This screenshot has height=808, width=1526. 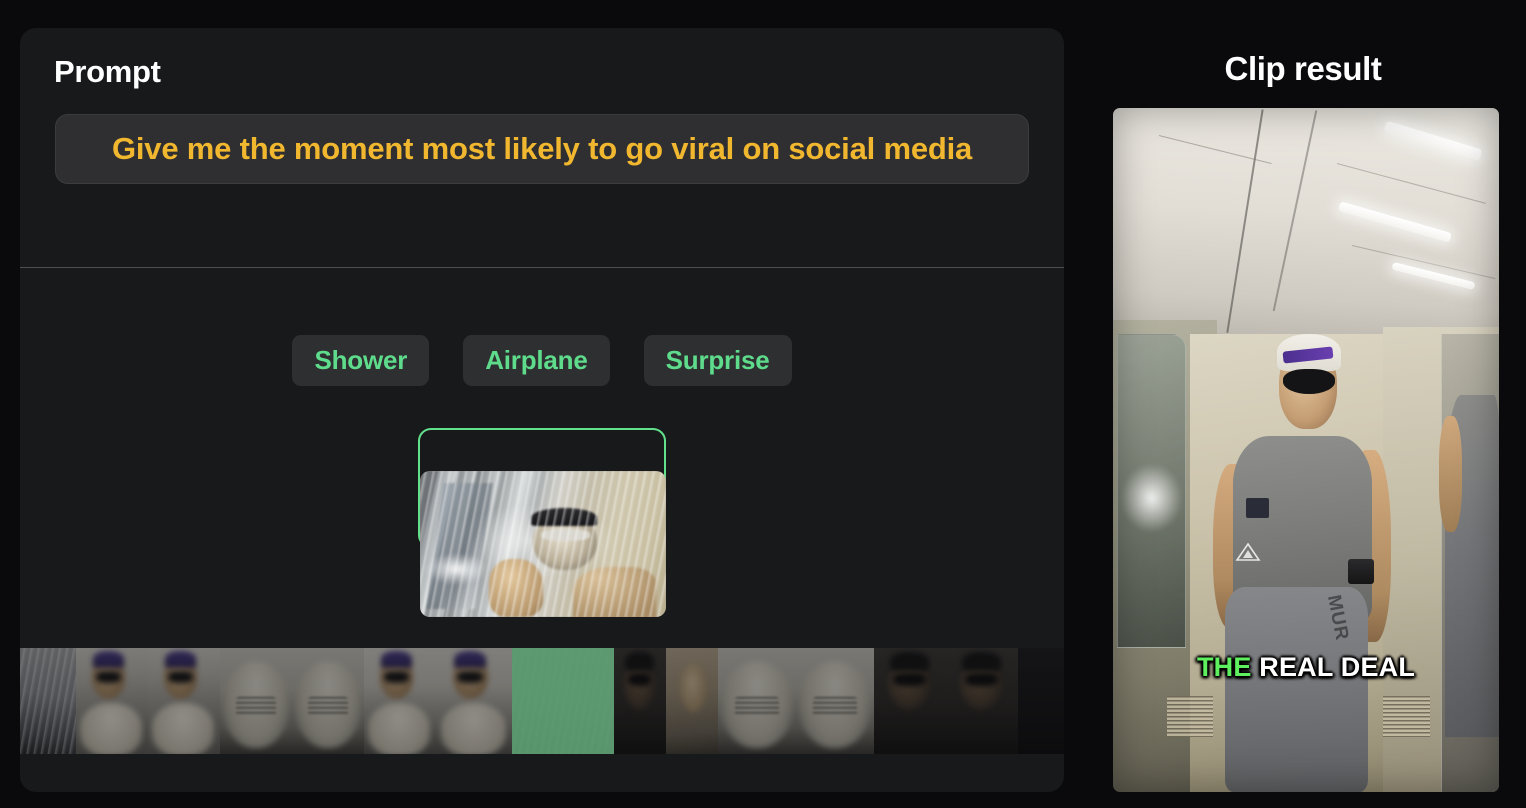 What do you see at coordinates (563, 701) in the screenshot?
I see `filmstrip-frame-selected` at bounding box center [563, 701].